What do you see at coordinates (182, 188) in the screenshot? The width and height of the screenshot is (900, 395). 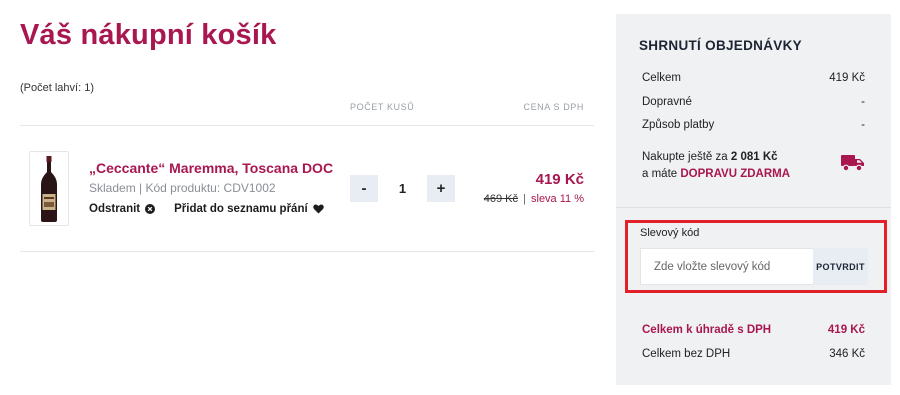 I see `product-meta: Skladem | Kód produktu: CDV1002` at bounding box center [182, 188].